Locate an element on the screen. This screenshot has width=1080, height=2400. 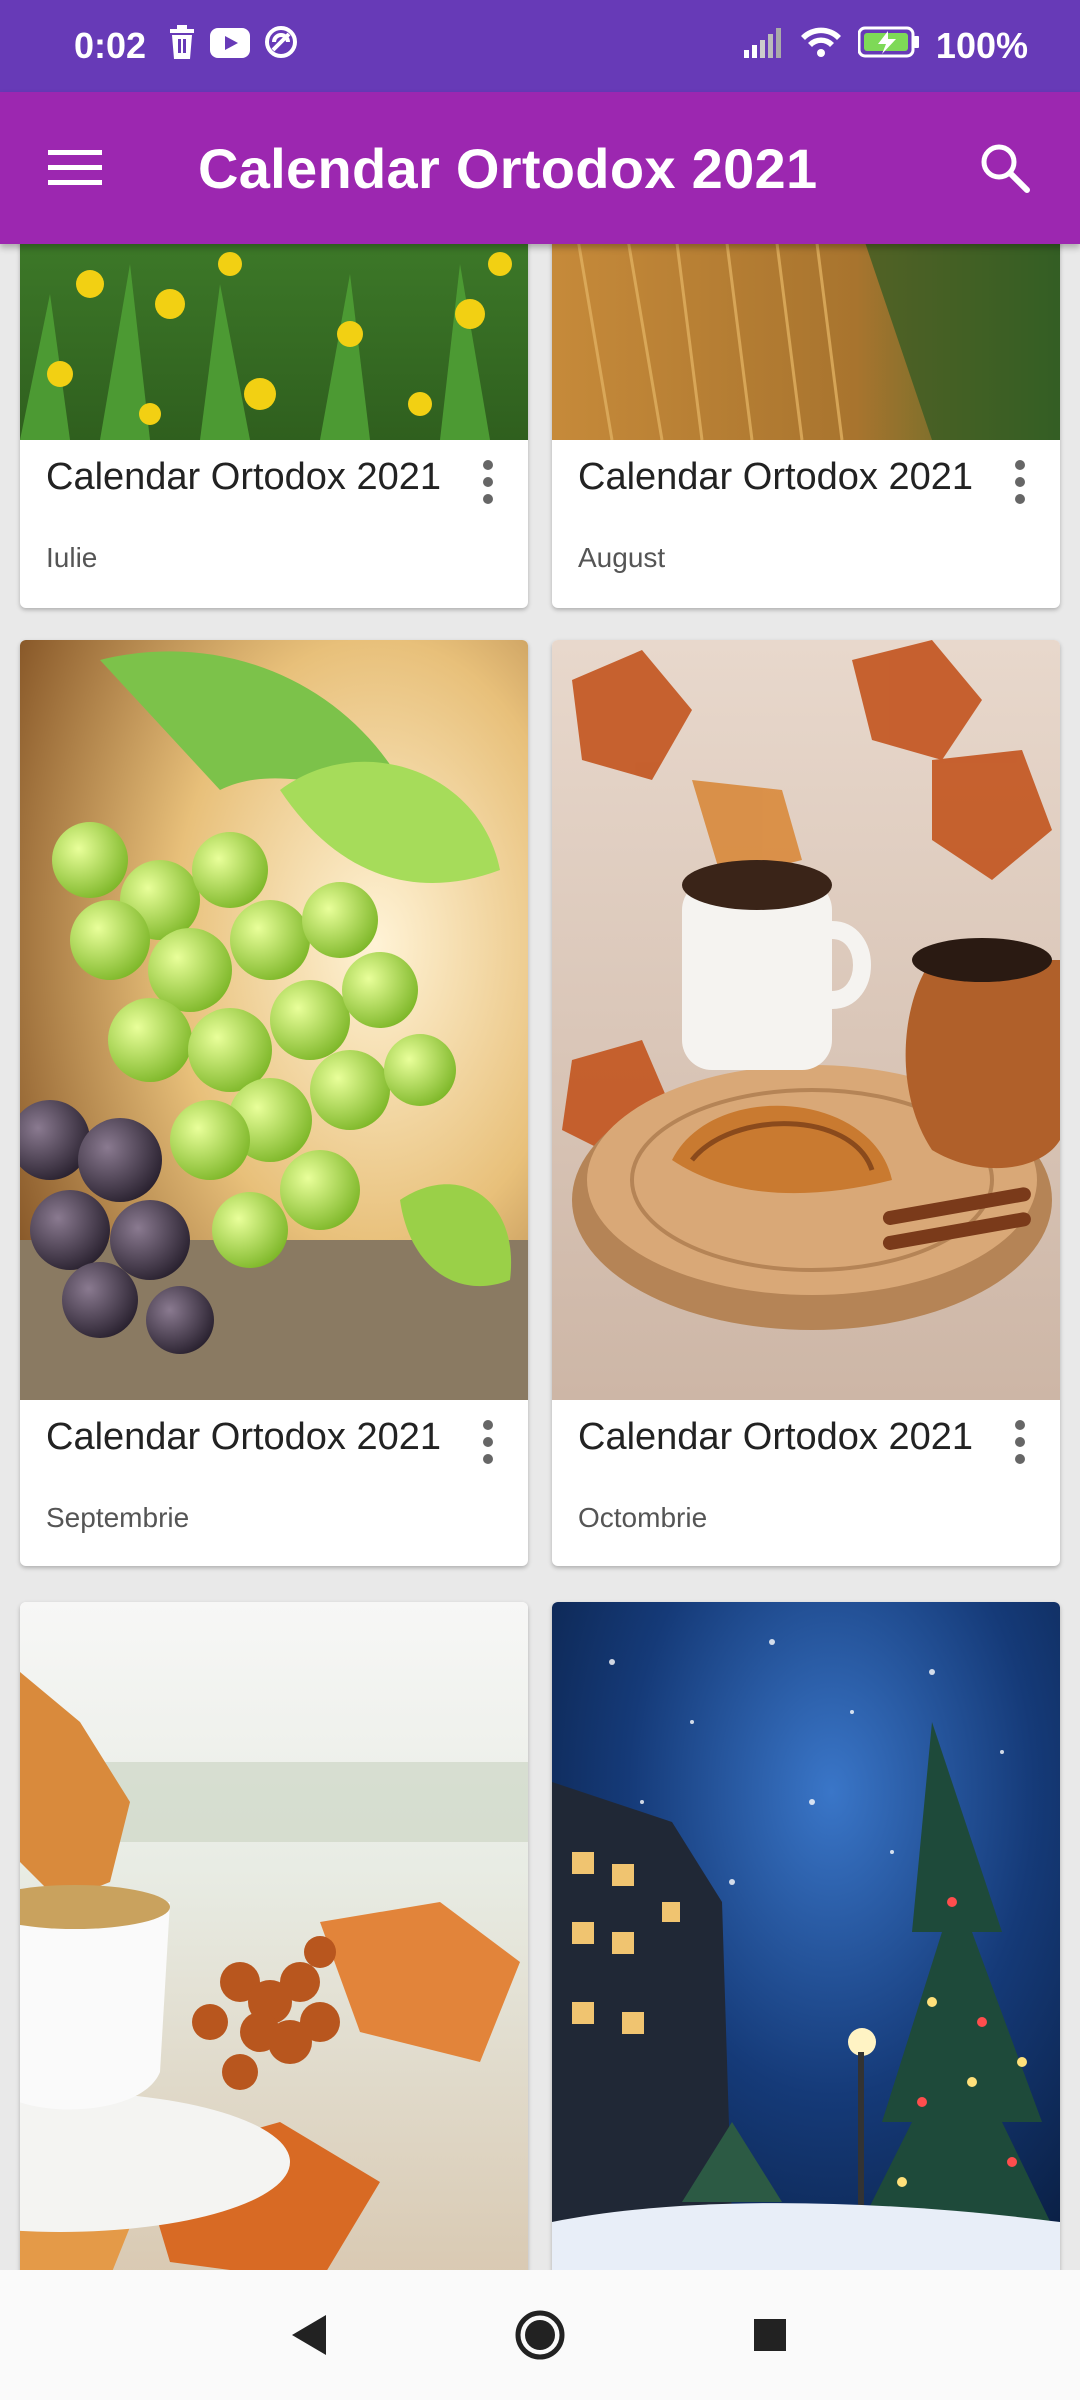
recents-button is located at coordinates (770, 2335).